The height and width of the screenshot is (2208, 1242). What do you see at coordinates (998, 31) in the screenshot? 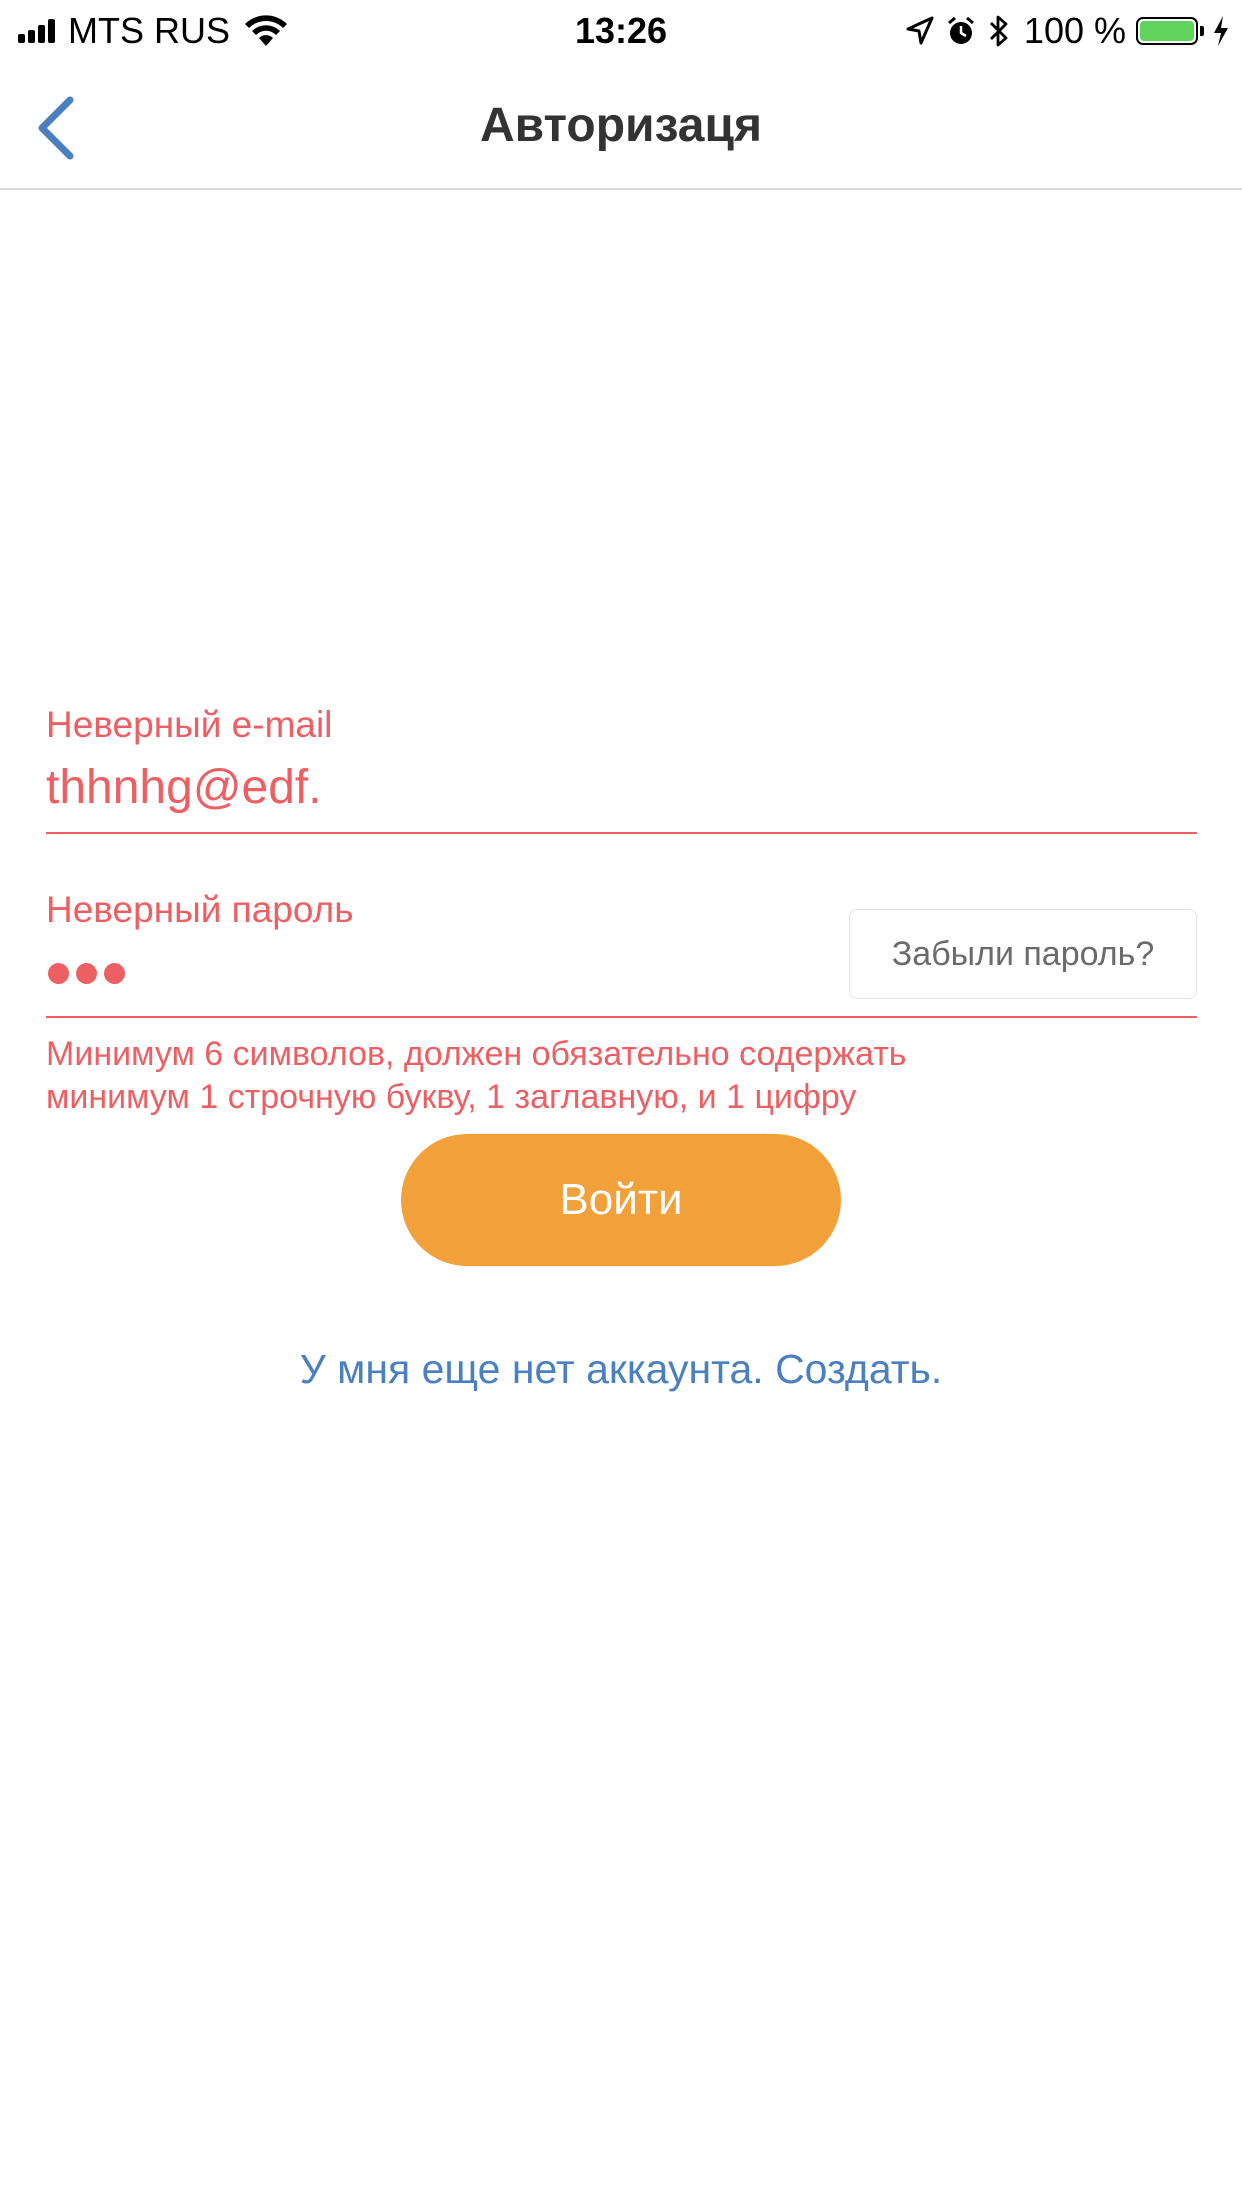
I see `bluetooth-icon` at bounding box center [998, 31].